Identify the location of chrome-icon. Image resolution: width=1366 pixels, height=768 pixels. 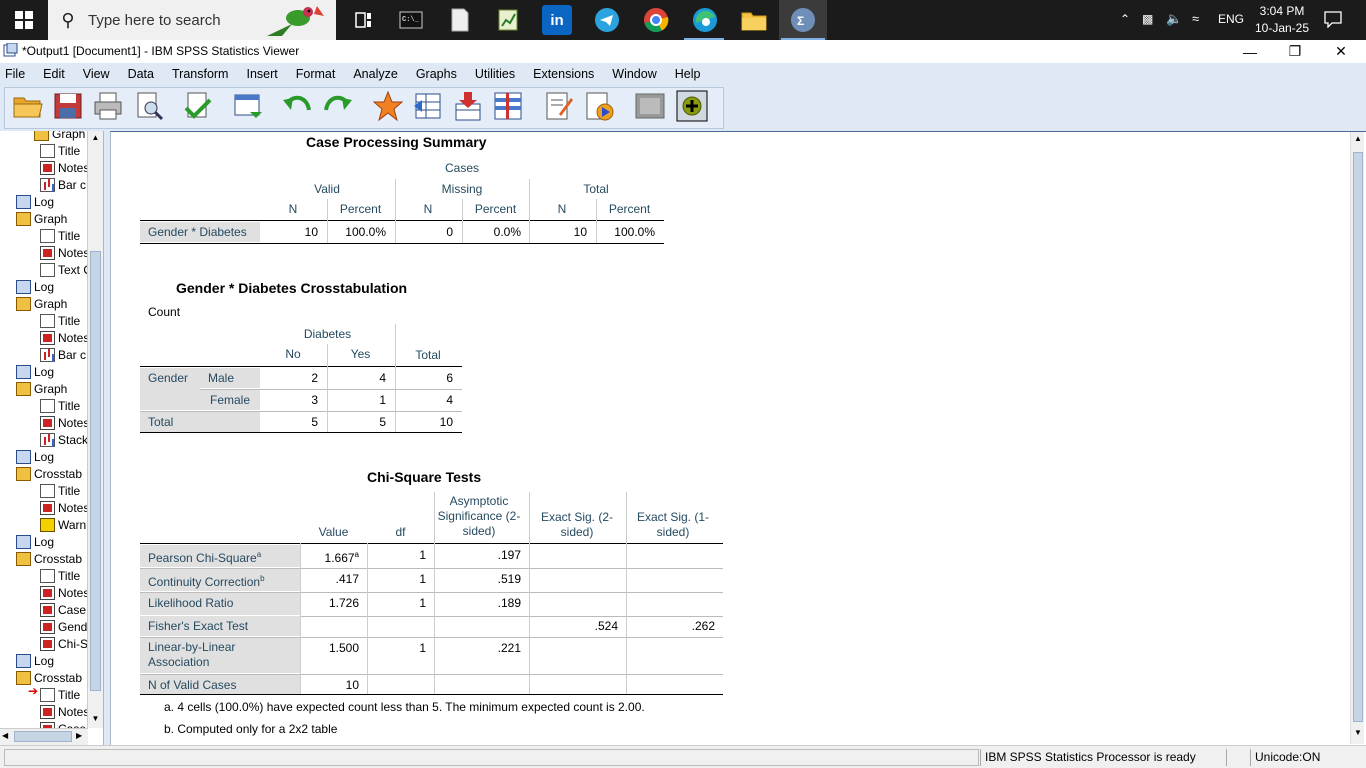
(656, 20).